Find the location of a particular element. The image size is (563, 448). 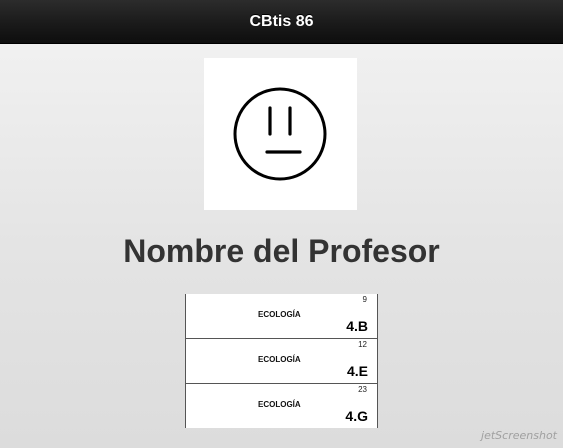

class-group: 4.E is located at coordinates (357, 371).